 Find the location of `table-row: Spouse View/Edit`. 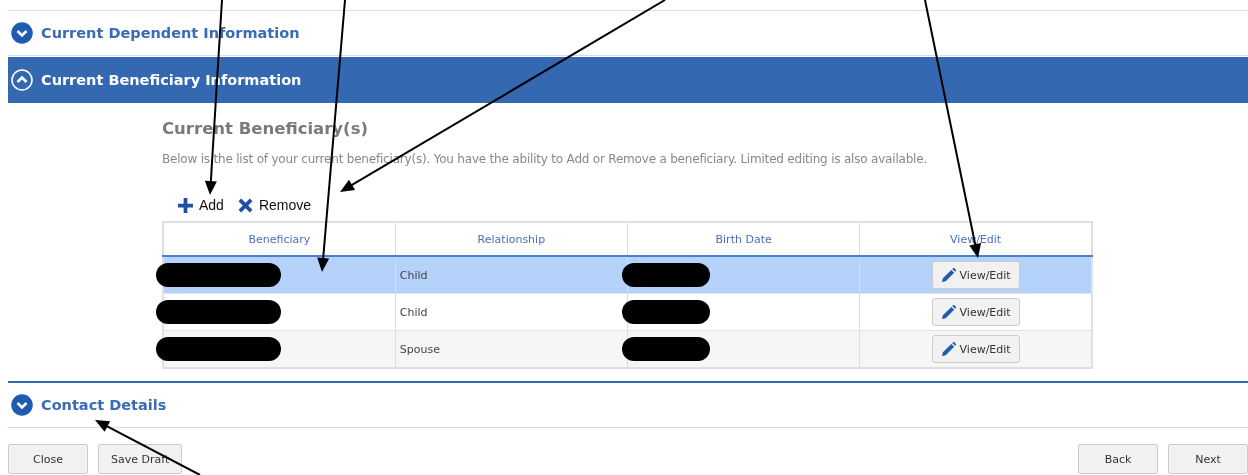

table-row: Spouse View/Edit is located at coordinates (627, 349).